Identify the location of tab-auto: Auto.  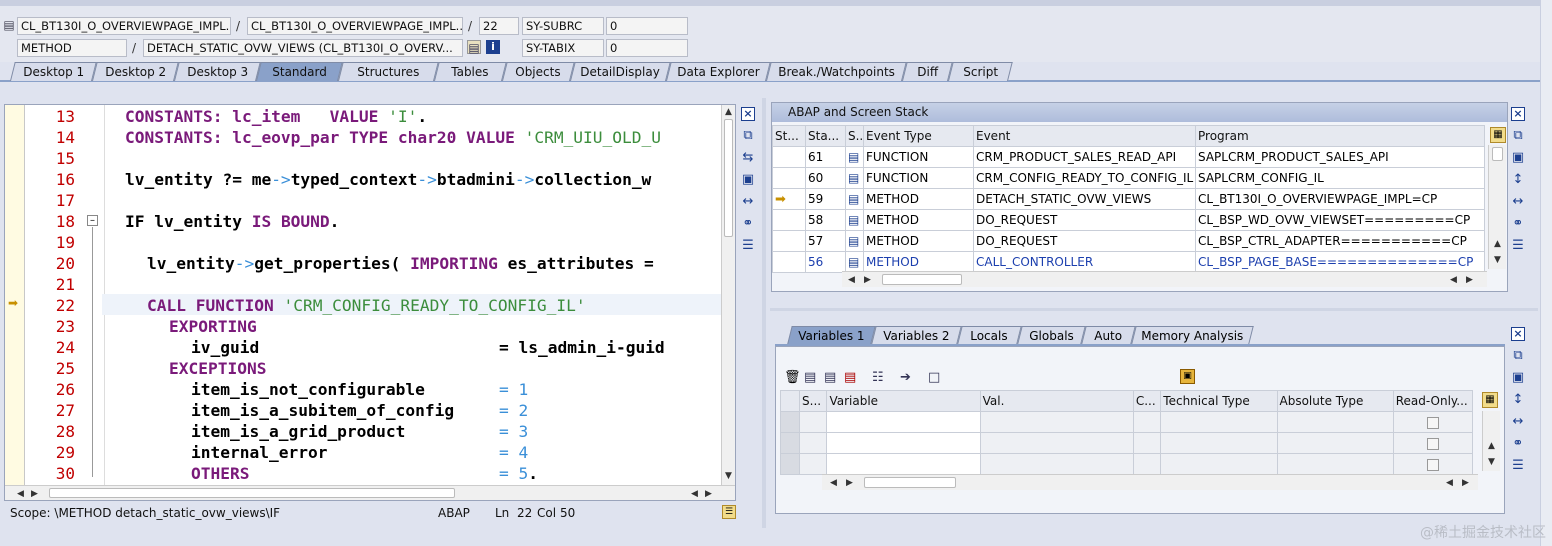
(1108, 335).